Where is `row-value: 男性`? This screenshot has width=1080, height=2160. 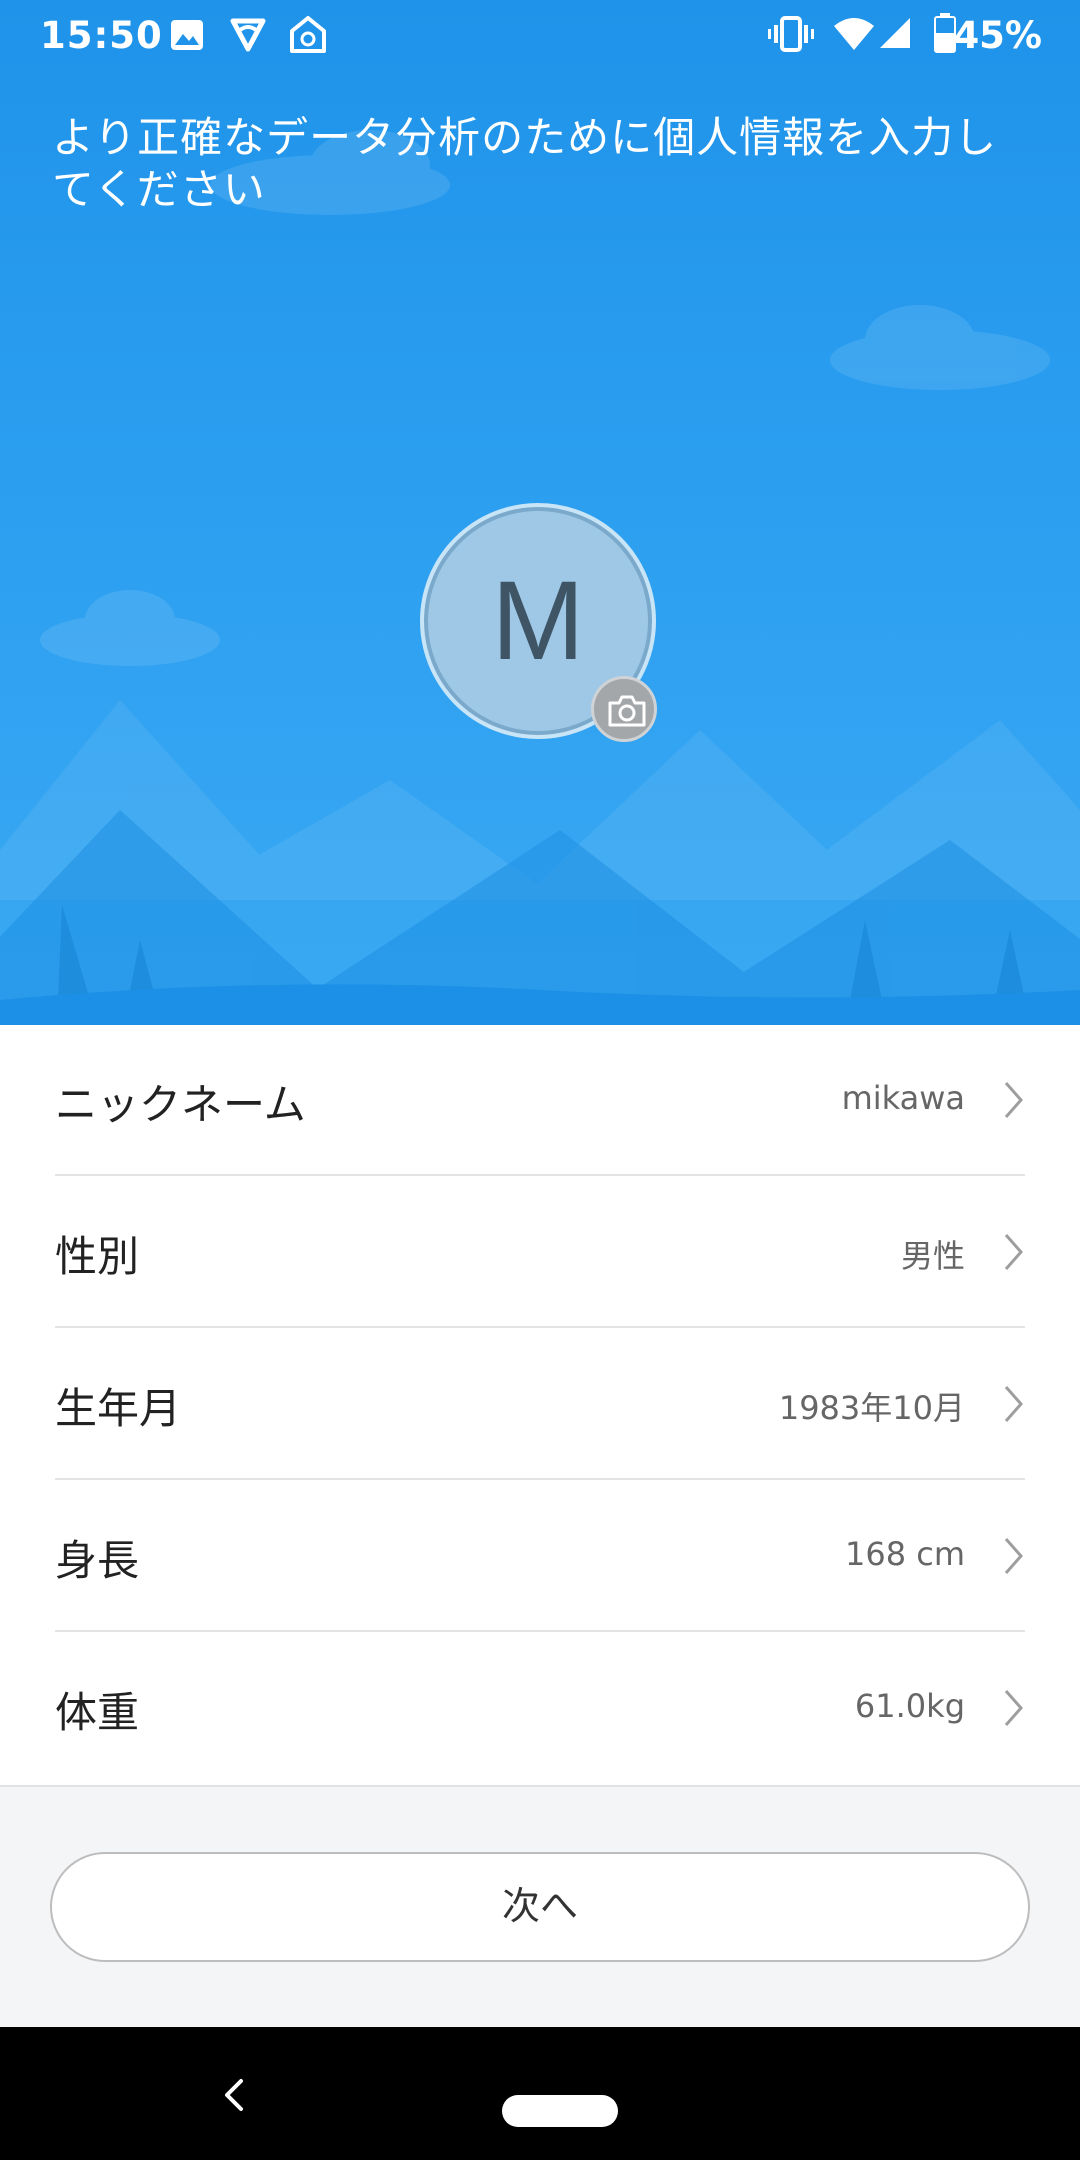 row-value: 男性 is located at coordinates (932, 1256).